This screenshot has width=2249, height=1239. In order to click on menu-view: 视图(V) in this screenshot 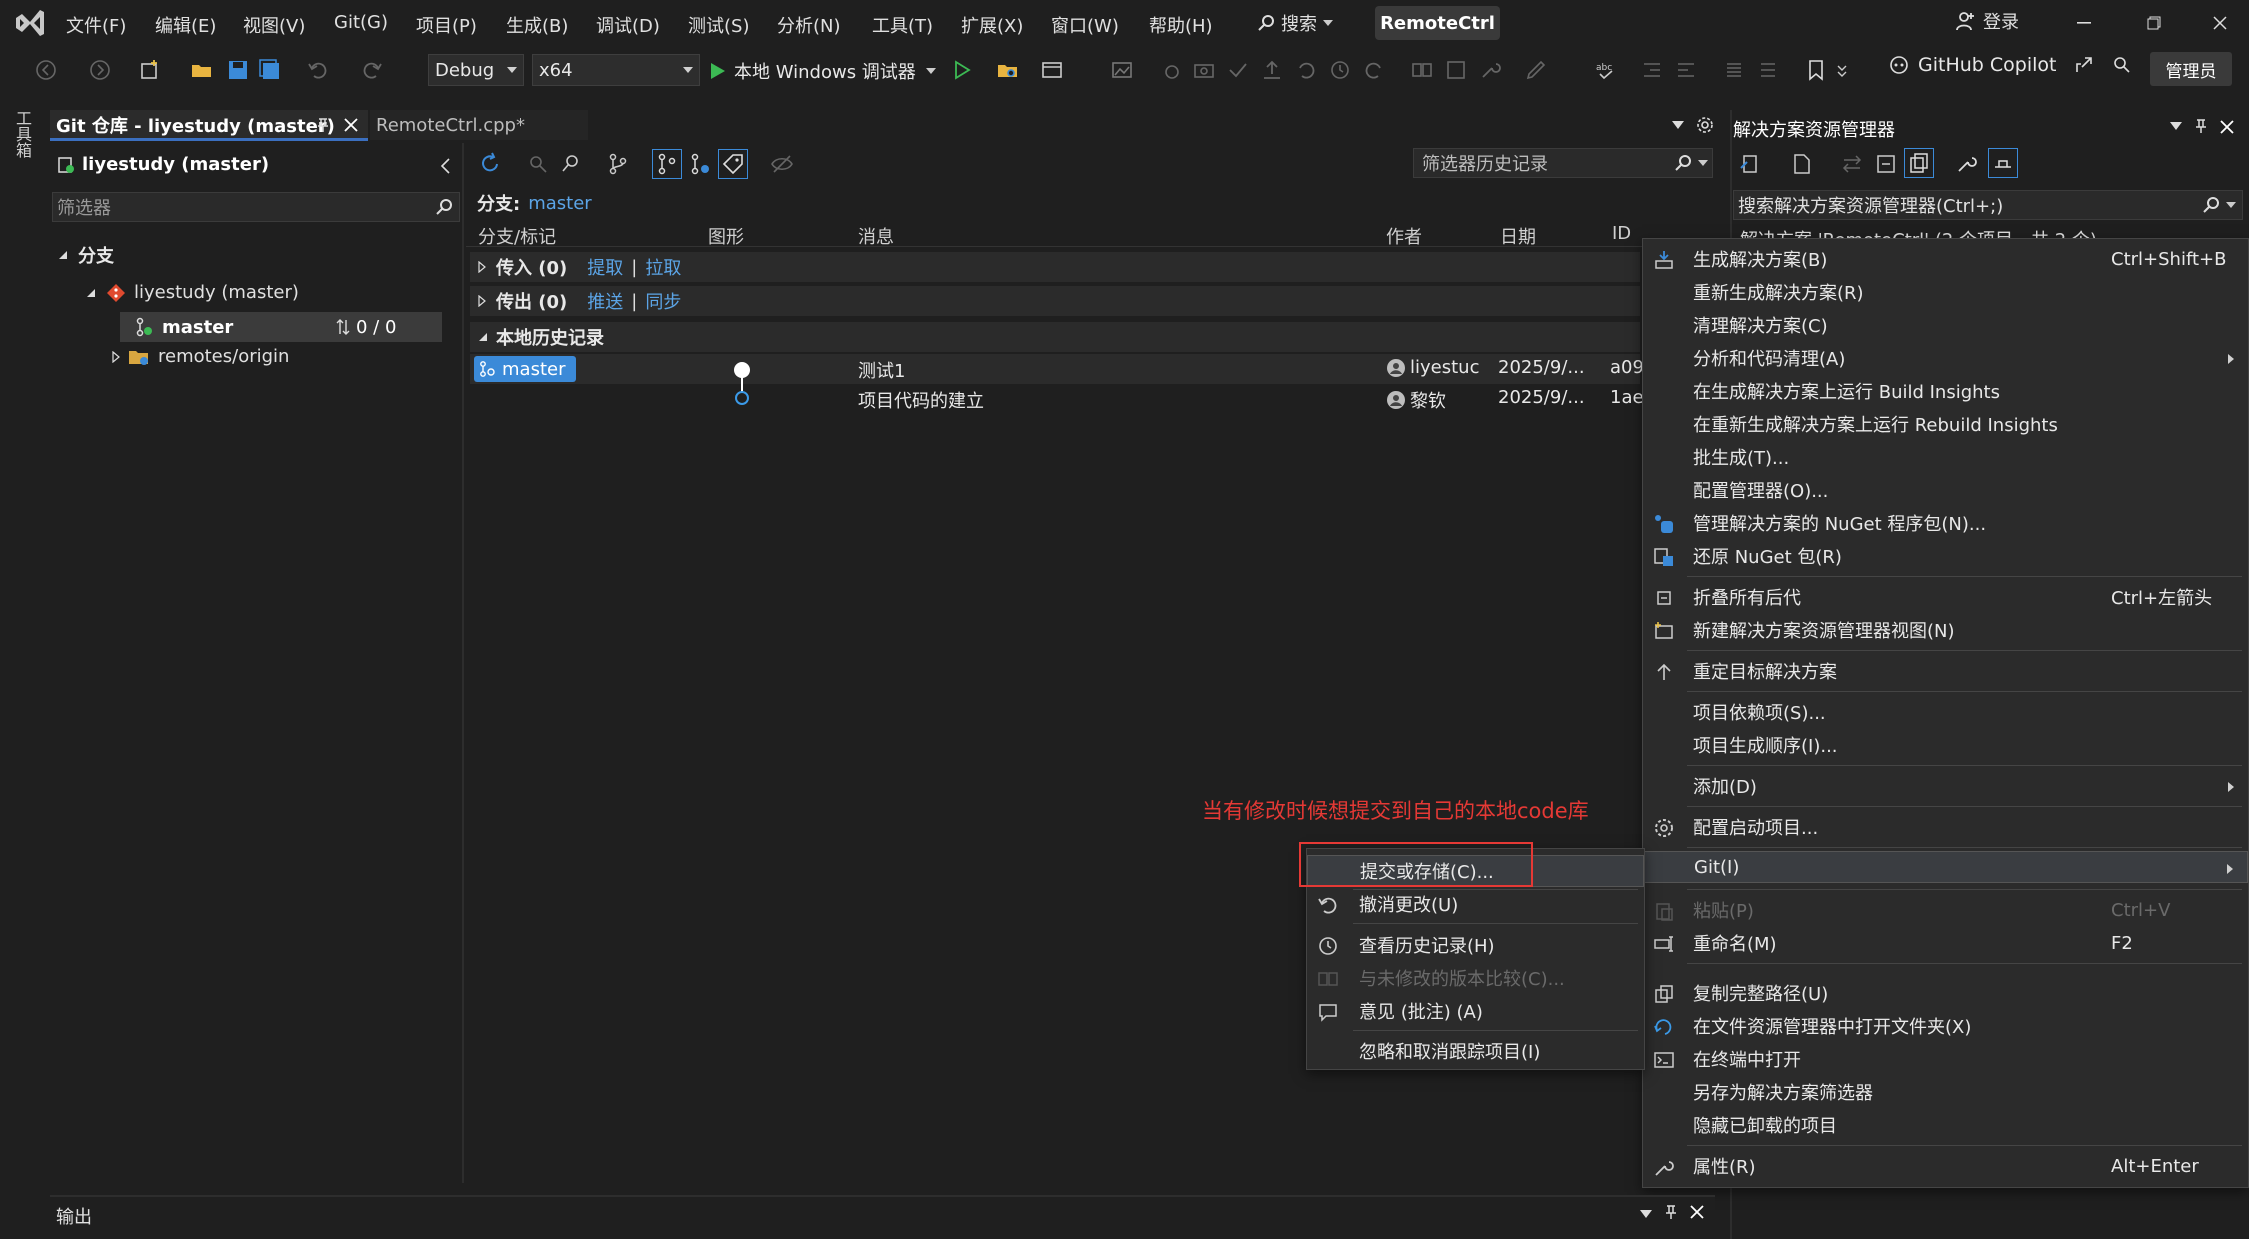, I will do `click(274, 25)`.